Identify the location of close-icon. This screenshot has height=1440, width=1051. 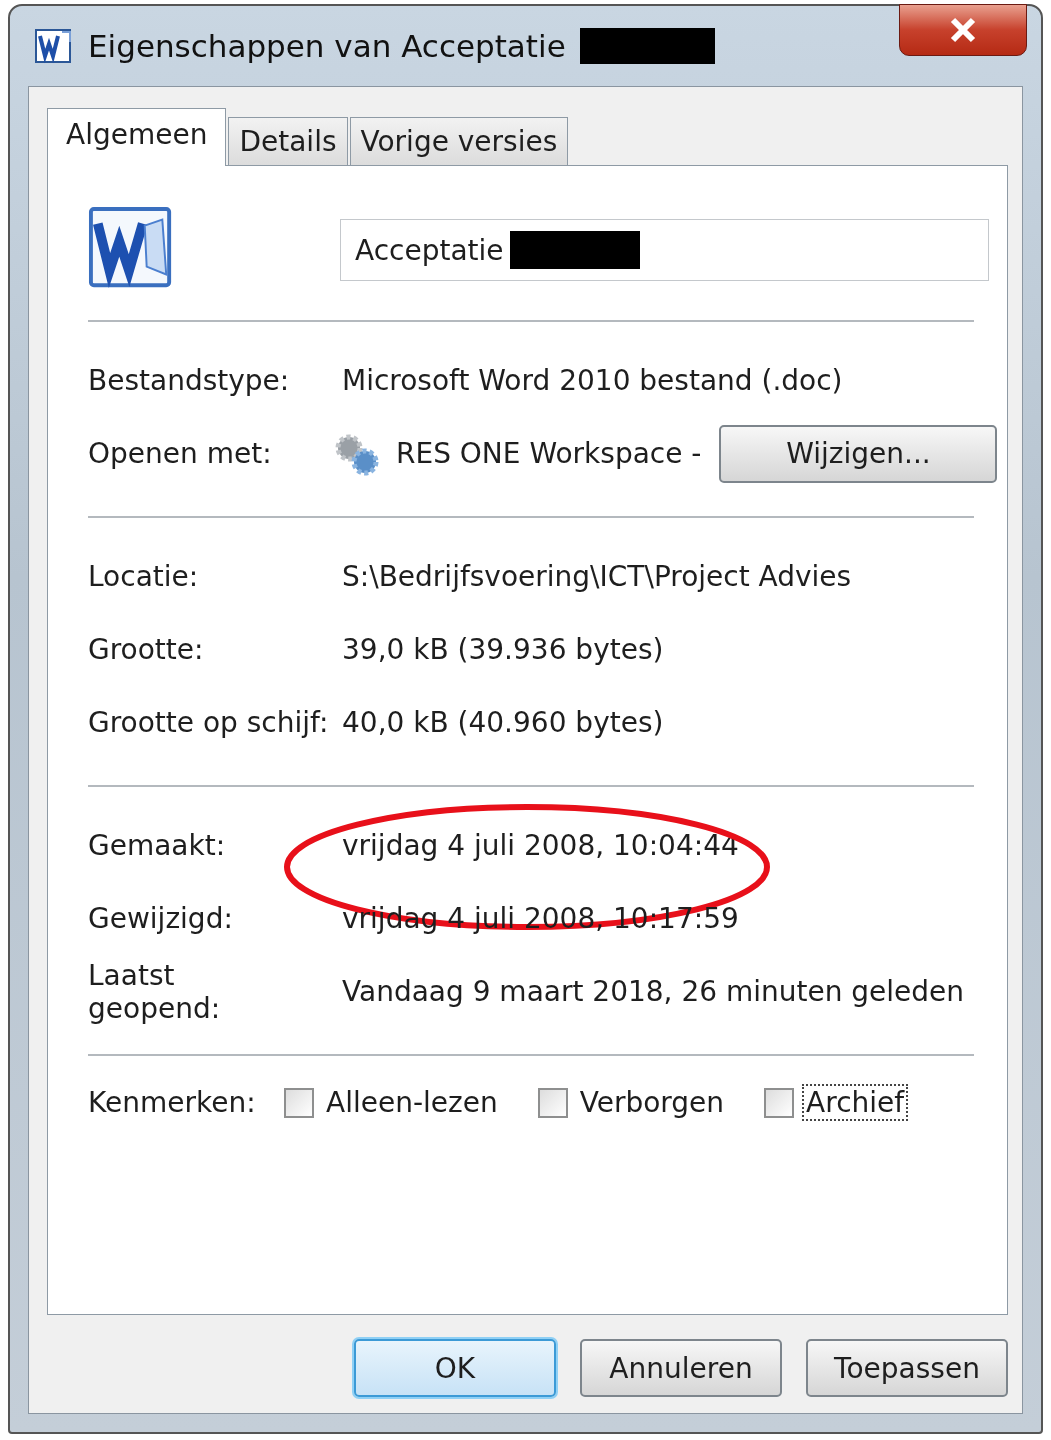
(963, 30).